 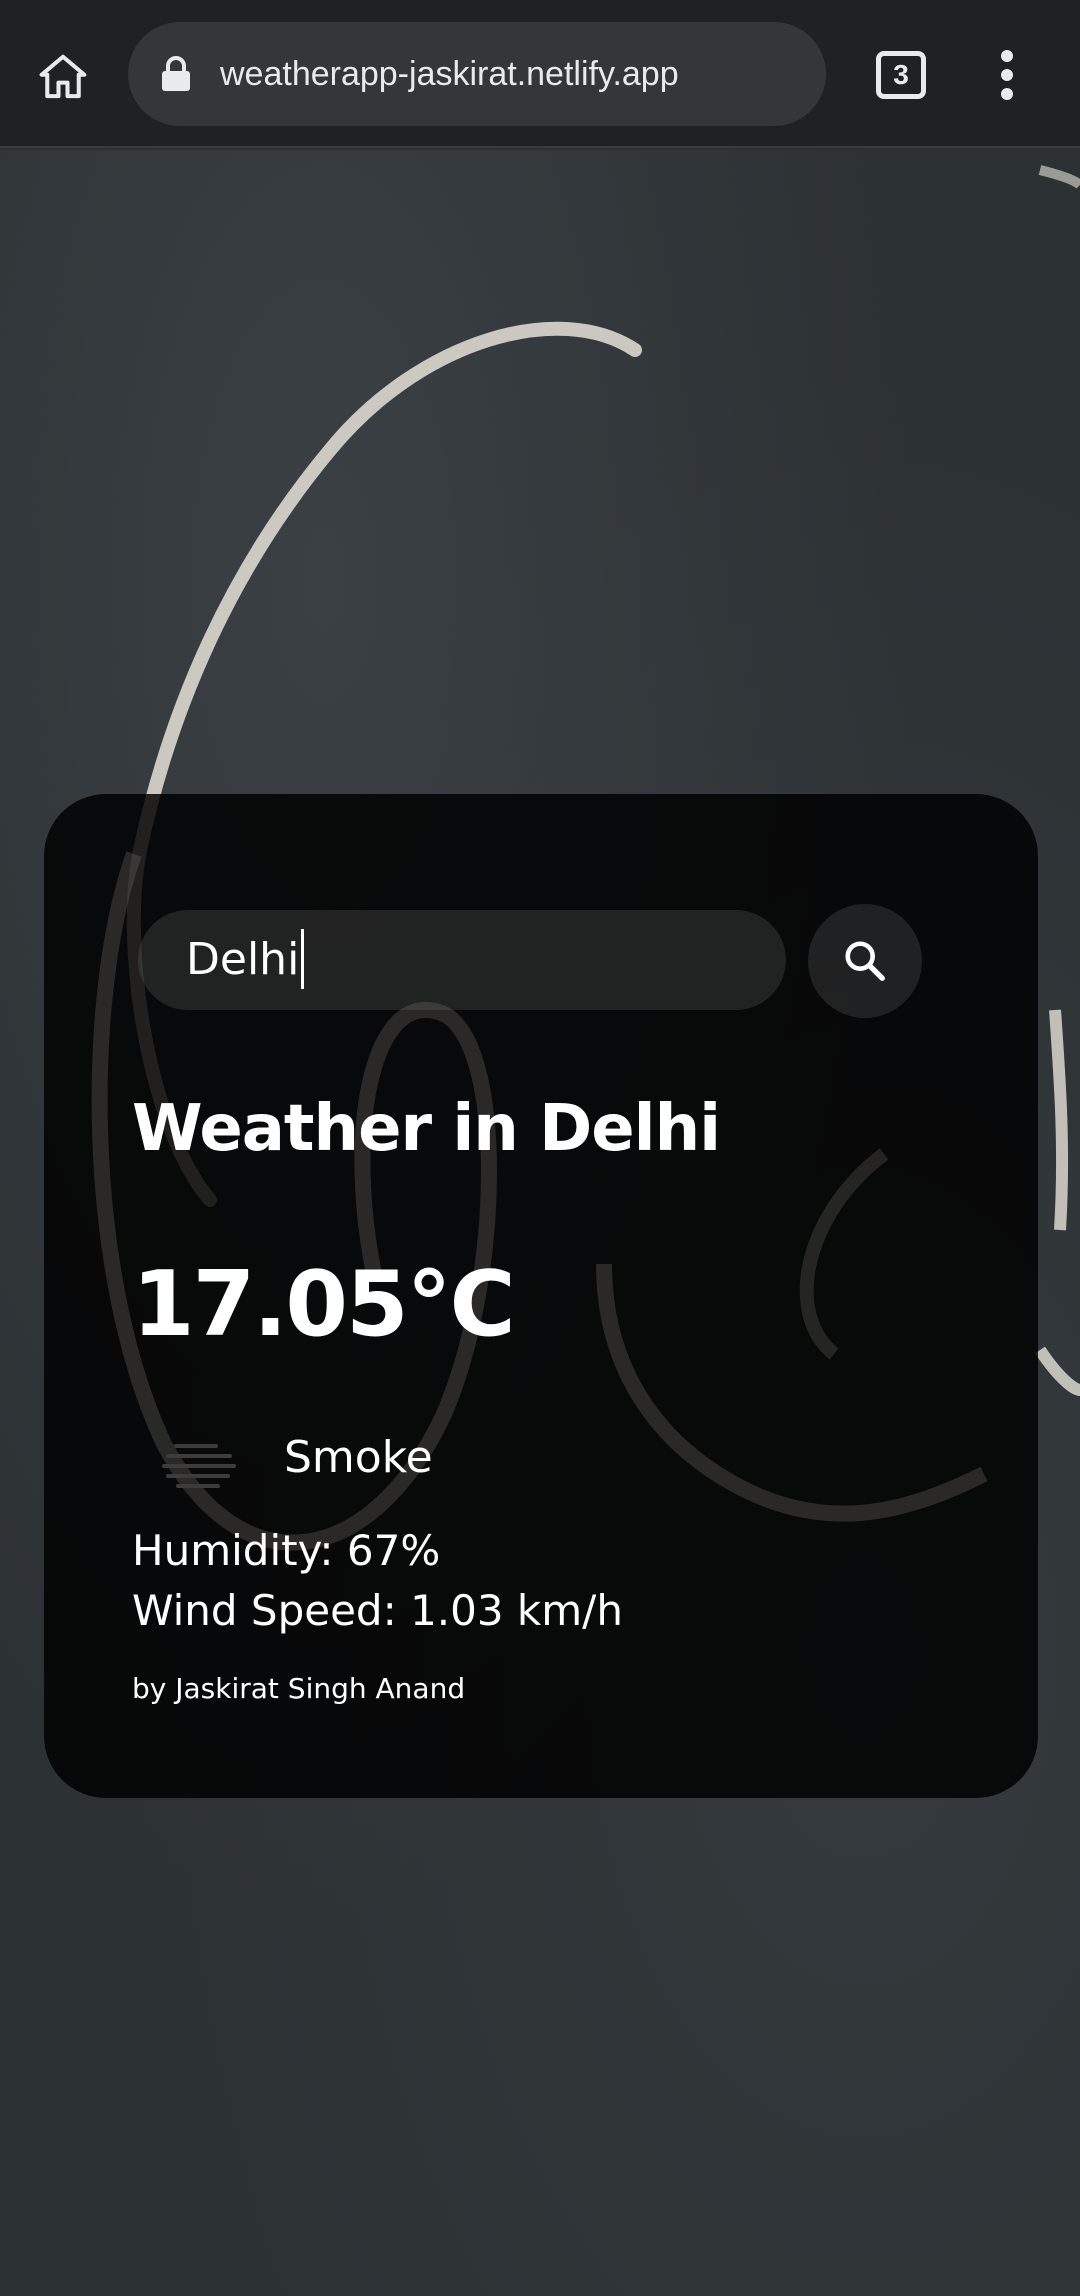 I want to click on text-caret, so click(x=303, y=959).